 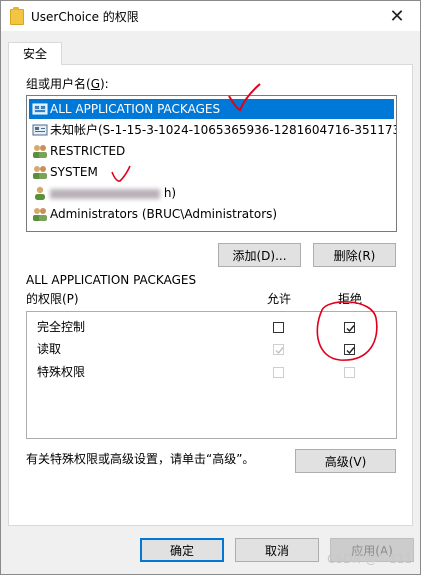 I want to click on remove-button: 删除(R), so click(x=354, y=255).